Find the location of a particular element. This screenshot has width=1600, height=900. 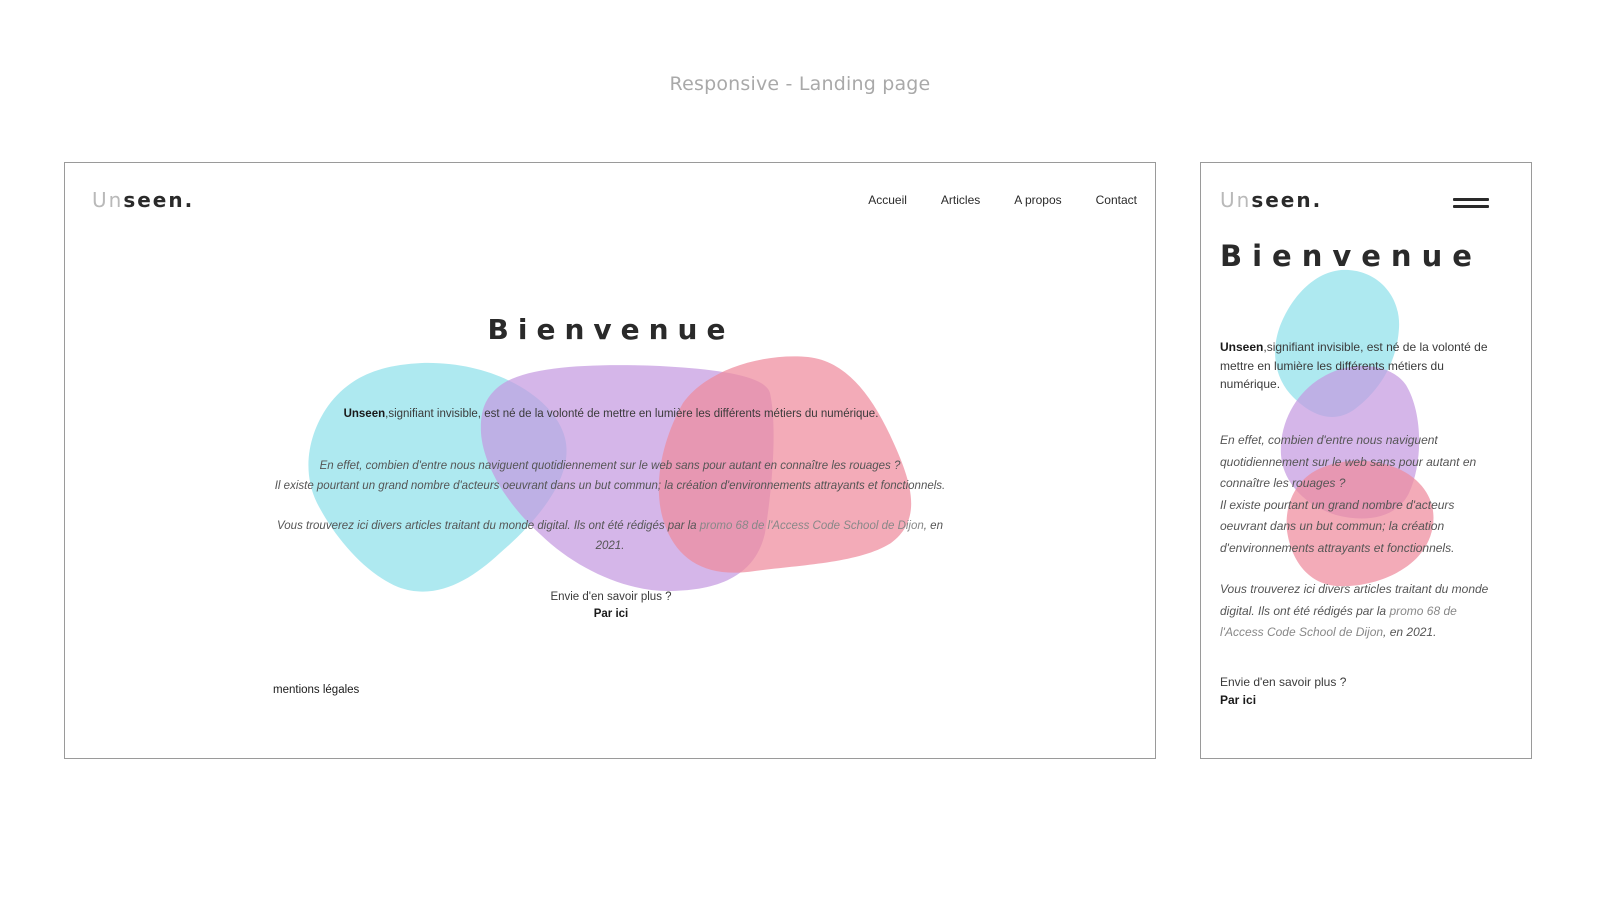

nav-item-contact: Contact is located at coordinates (1116, 200).